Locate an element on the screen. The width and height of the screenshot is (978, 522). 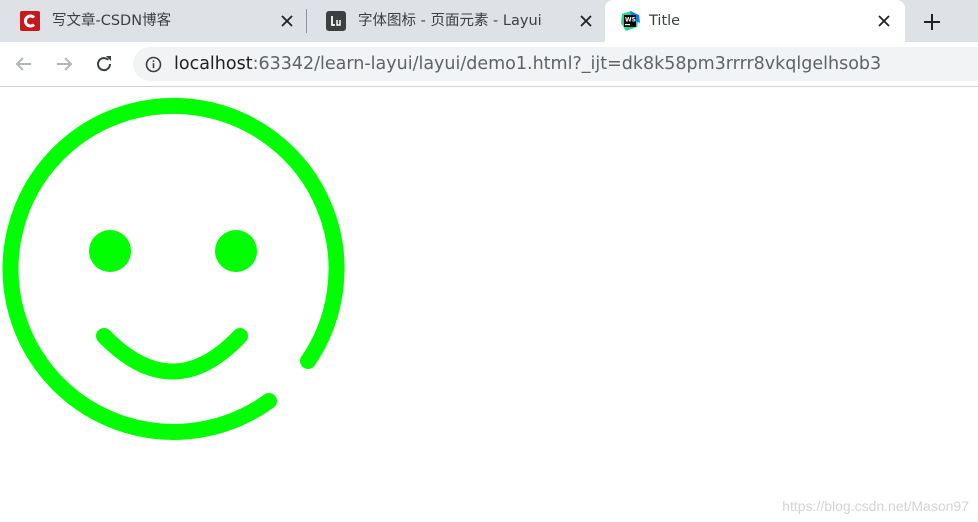
tab-csdn: 写文章-CSDN博客 is located at coordinates (152, 21).